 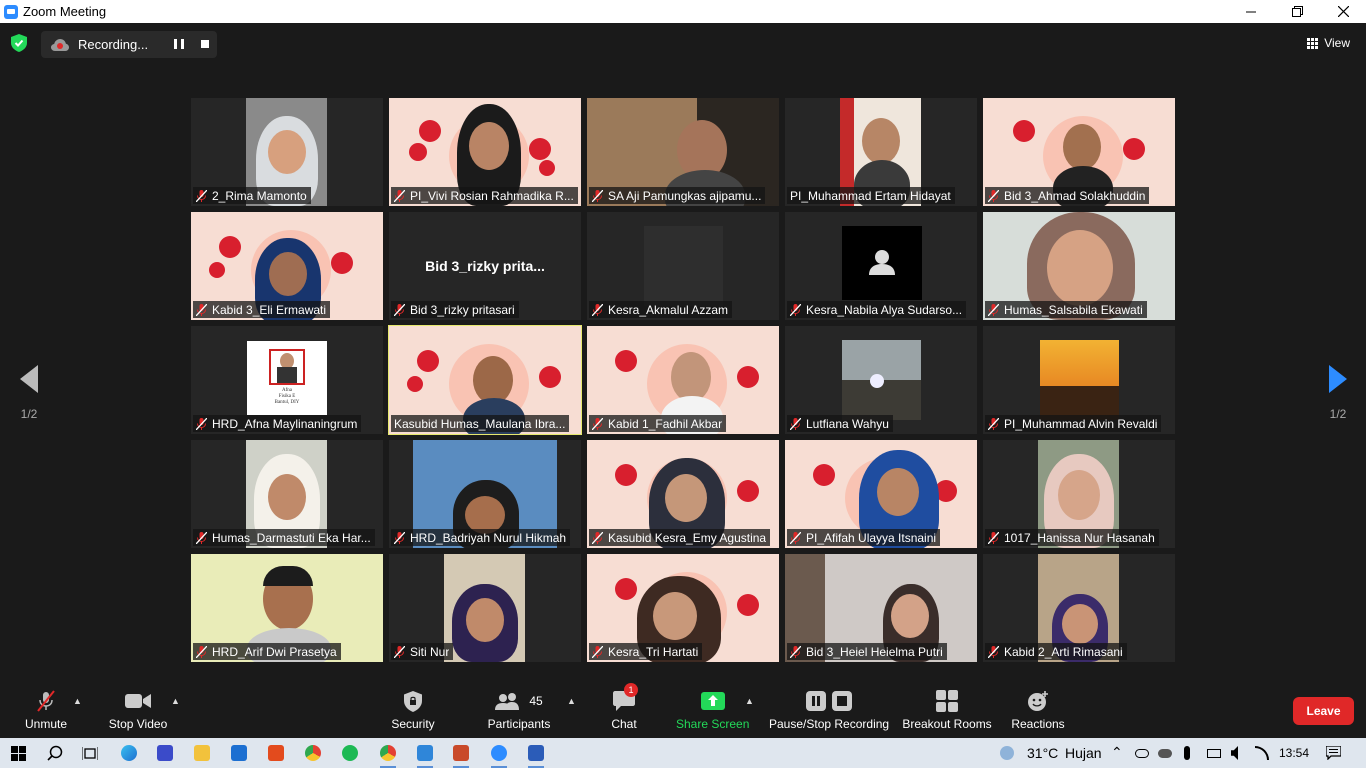 What do you see at coordinates (881, 494) in the screenshot?
I see `participant-tile: PI_Afifah Ulayya Itsnaini` at bounding box center [881, 494].